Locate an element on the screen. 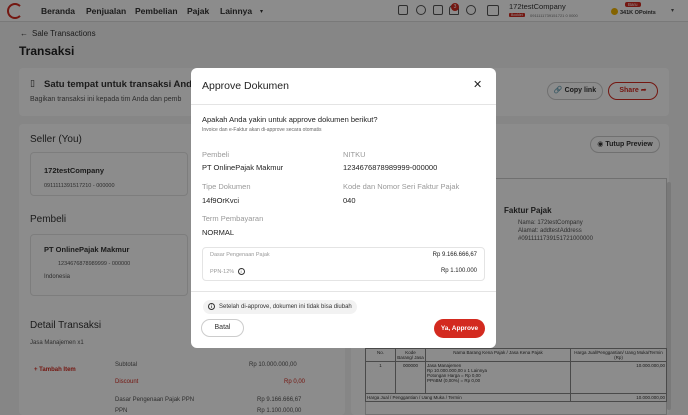 Image resolution: width=688 pixels, height=415 pixels. ppn-summary-value: Rp 1.100.000 is located at coordinates (458, 271).